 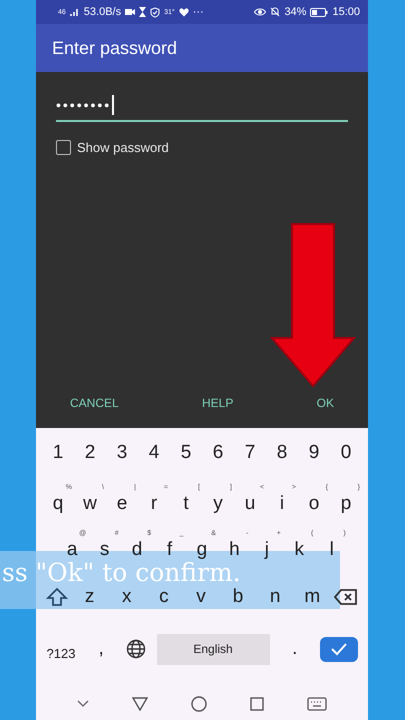 I want to click on network-speed: 53.0B/s, so click(x=103, y=12).